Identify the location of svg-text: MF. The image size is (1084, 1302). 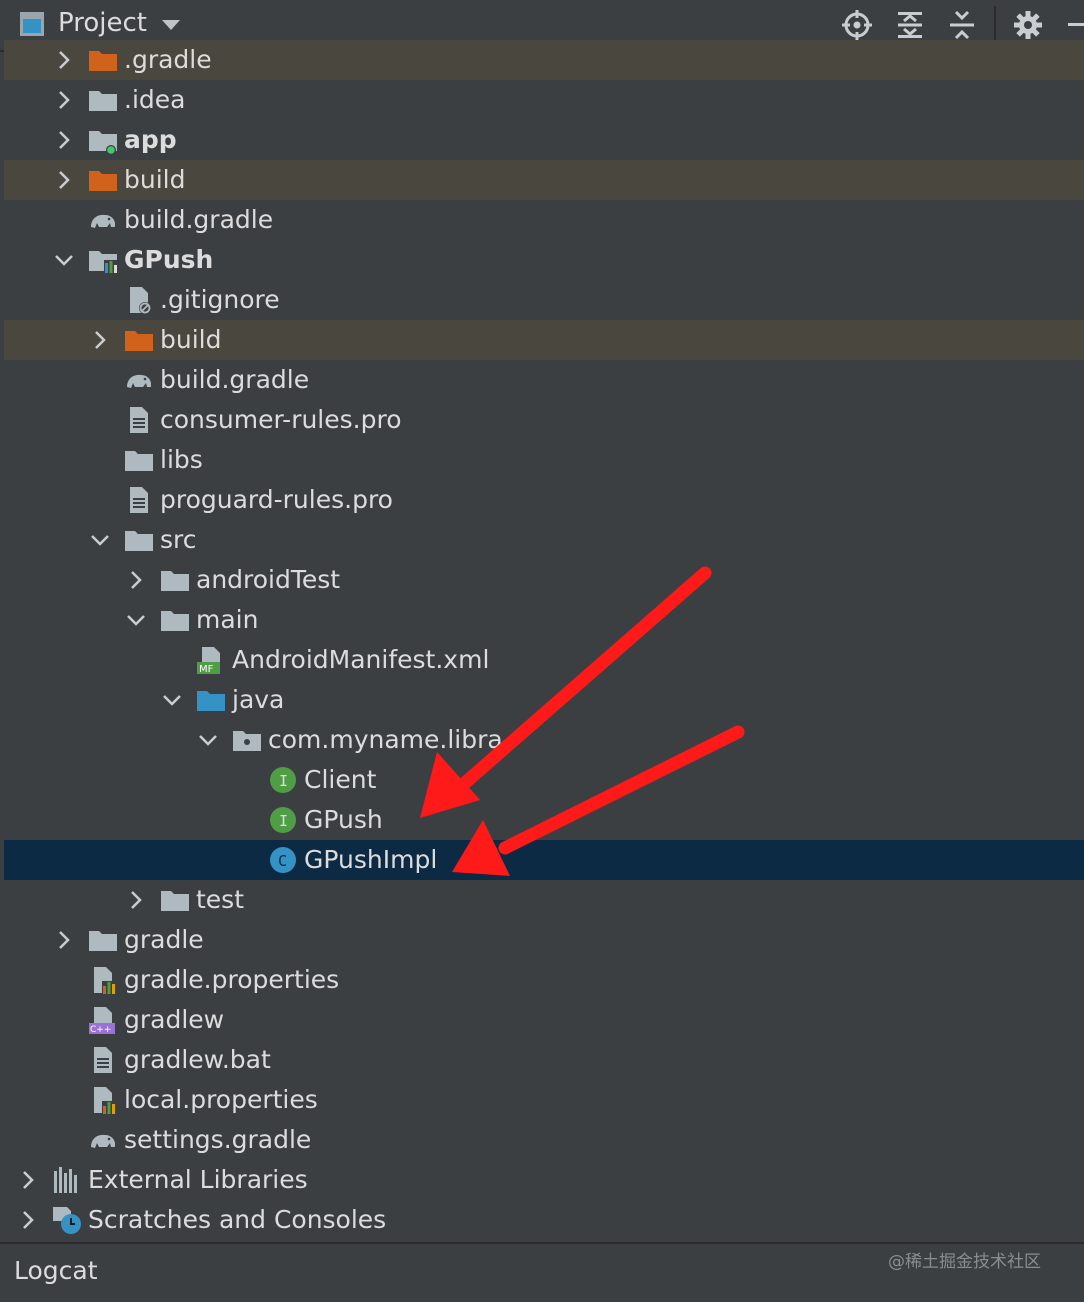
(206, 669).